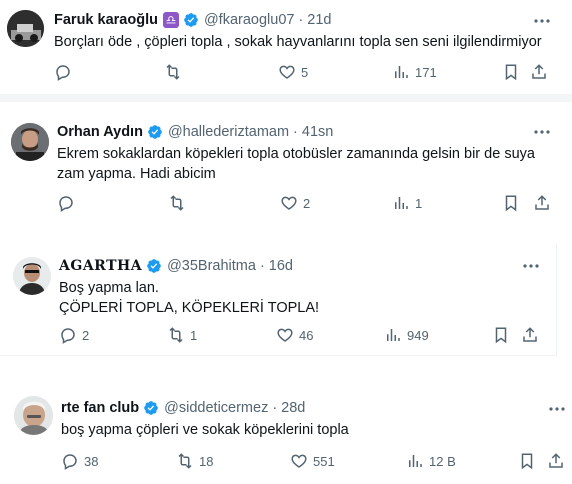 The height and width of the screenshot is (484, 572). I want to click on tweet-text-line: ÇÖPLERİ TOPLA, KÖPEKLERİ TOPLA!, so click(189, 308).